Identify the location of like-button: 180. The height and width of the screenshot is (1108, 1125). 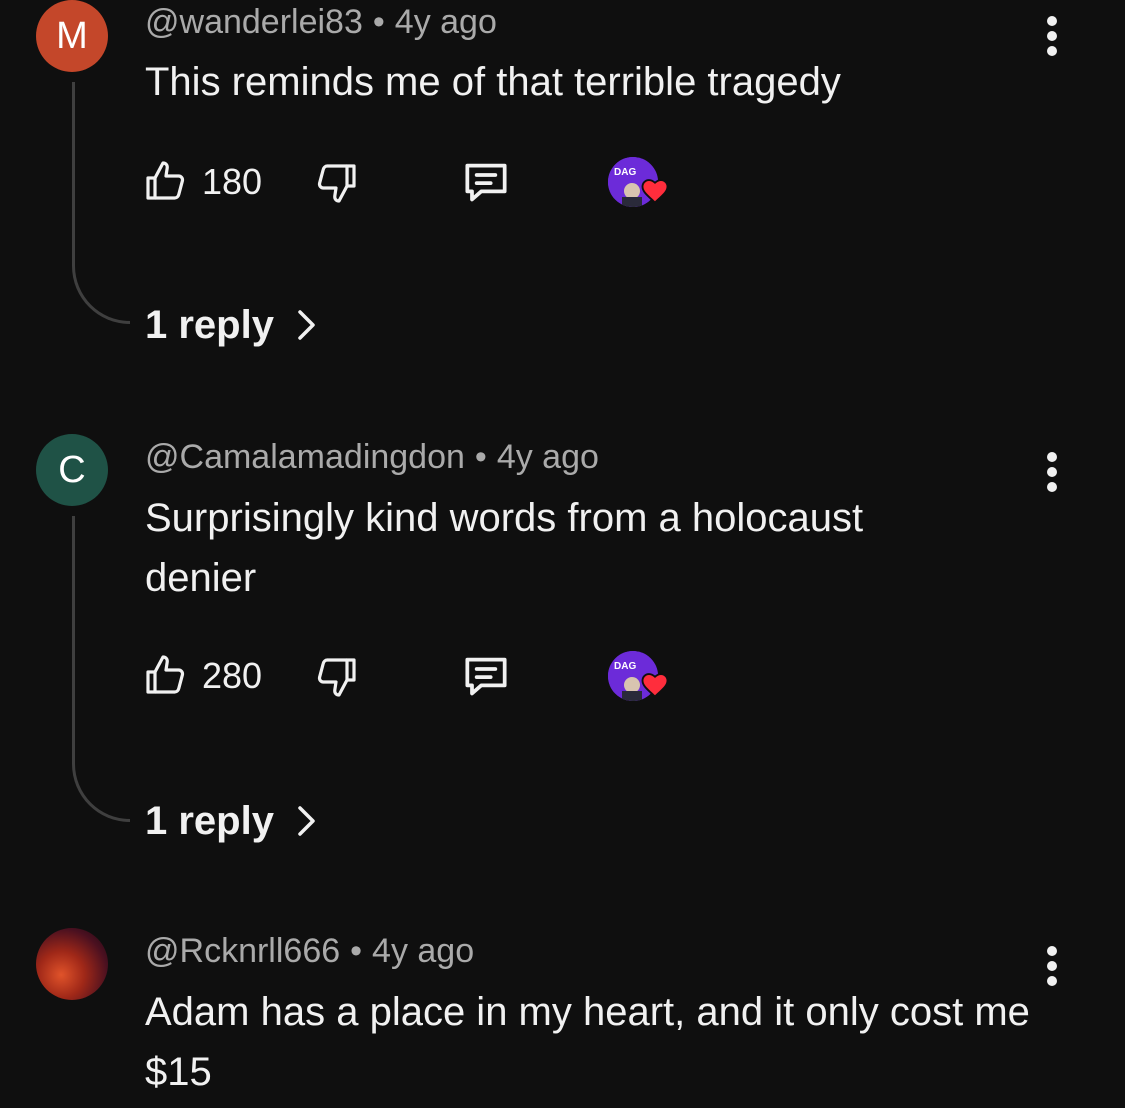
(202, 182).